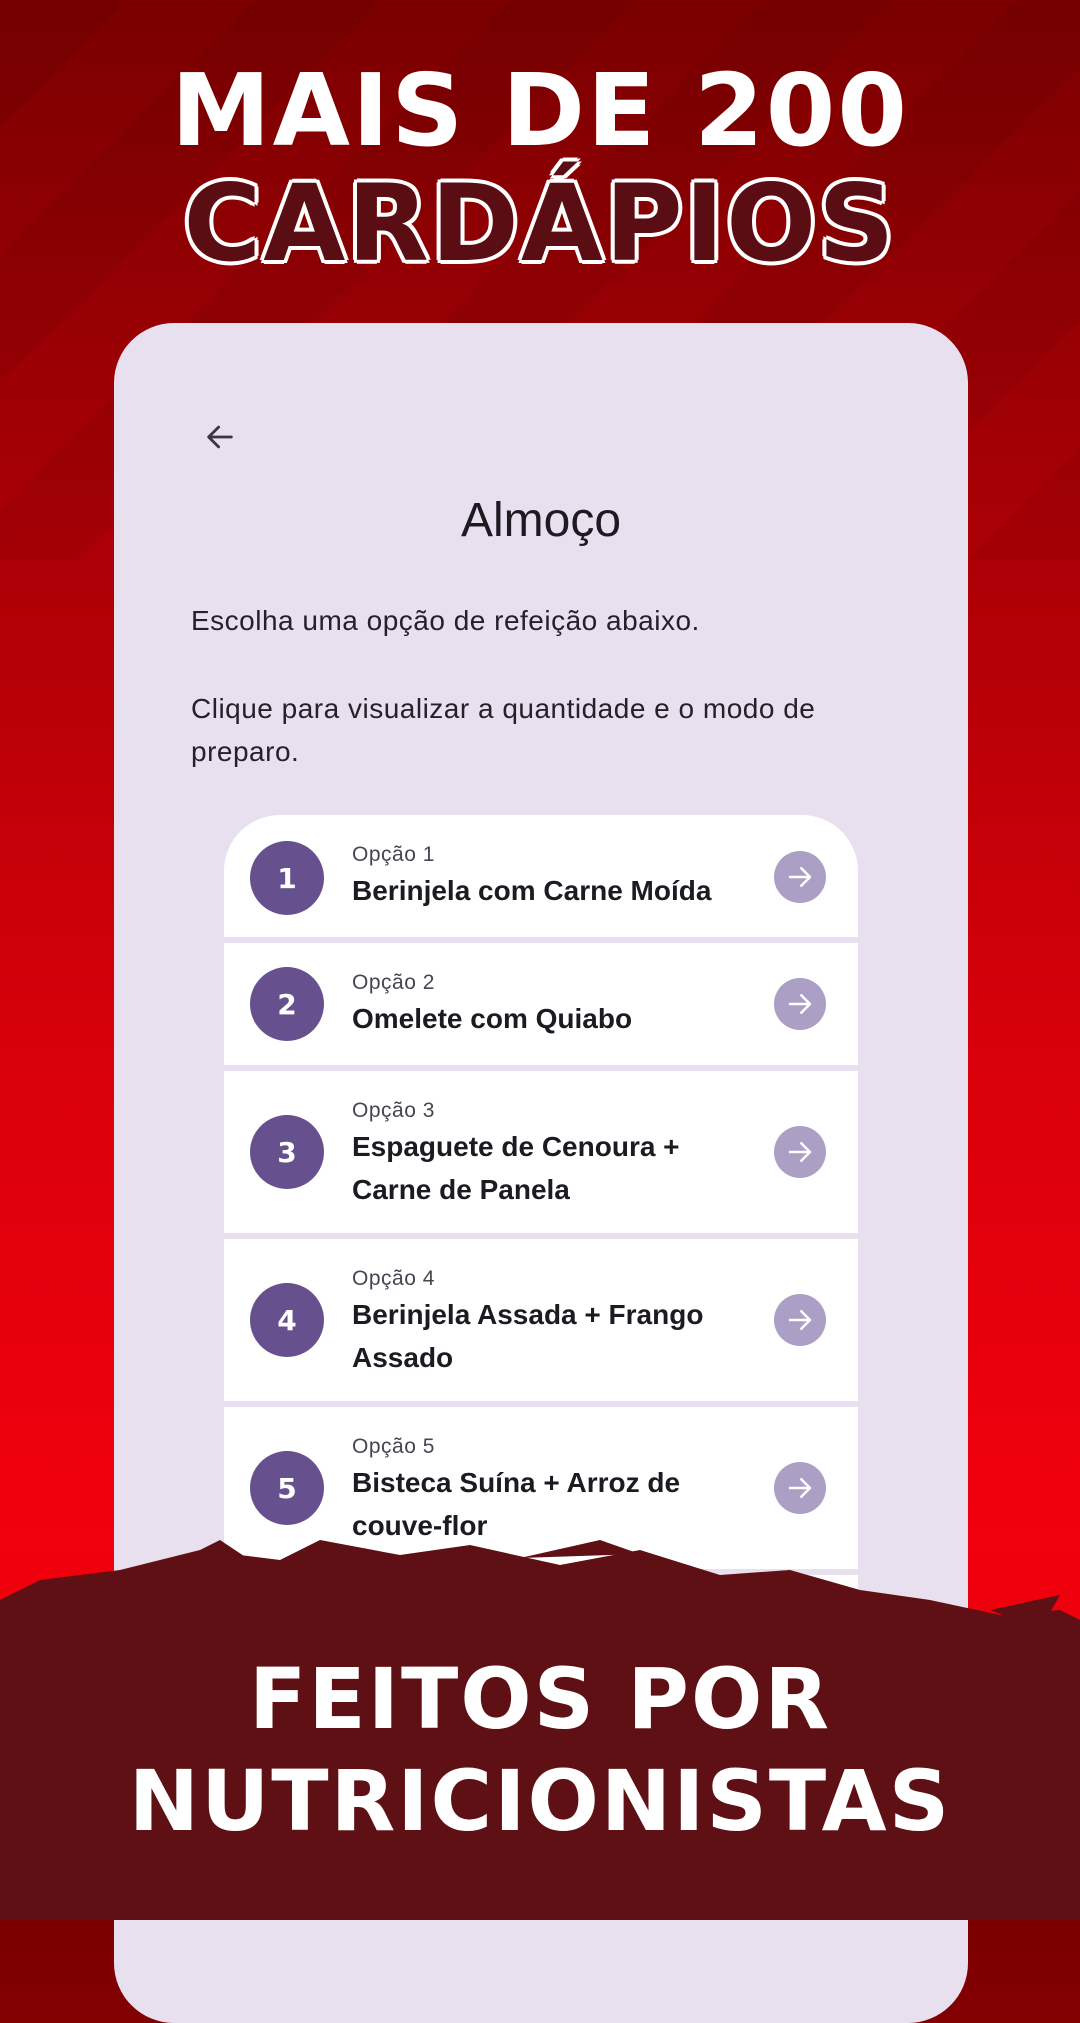 The width and height of the screenshot is (1080, 2023). What do you see at coordinates (541, 520) in the screenshot?
I see `page-title: Almoço` at bounding box center [541, 520].